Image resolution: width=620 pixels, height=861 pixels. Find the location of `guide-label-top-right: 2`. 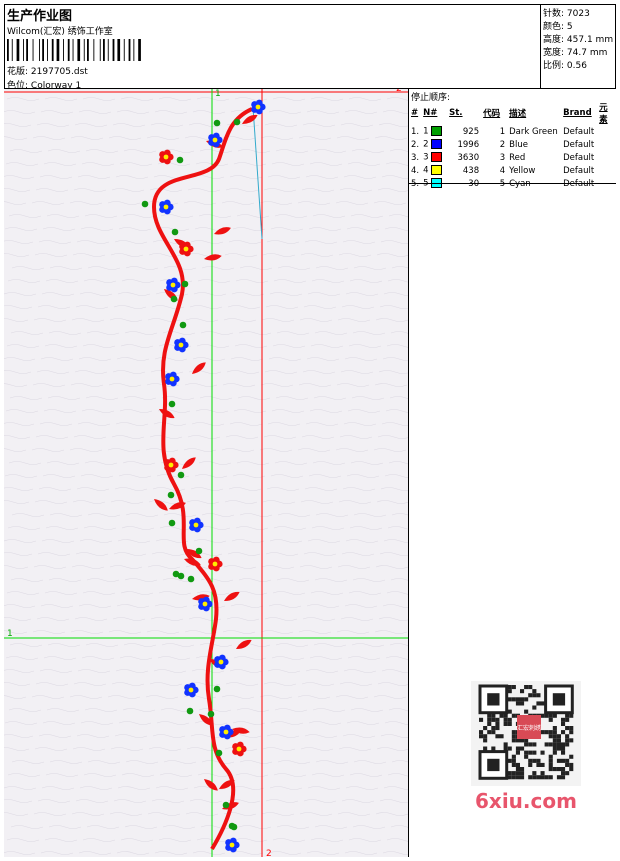

guide-label-top-right: 2 is located at coordinates (399, 91).